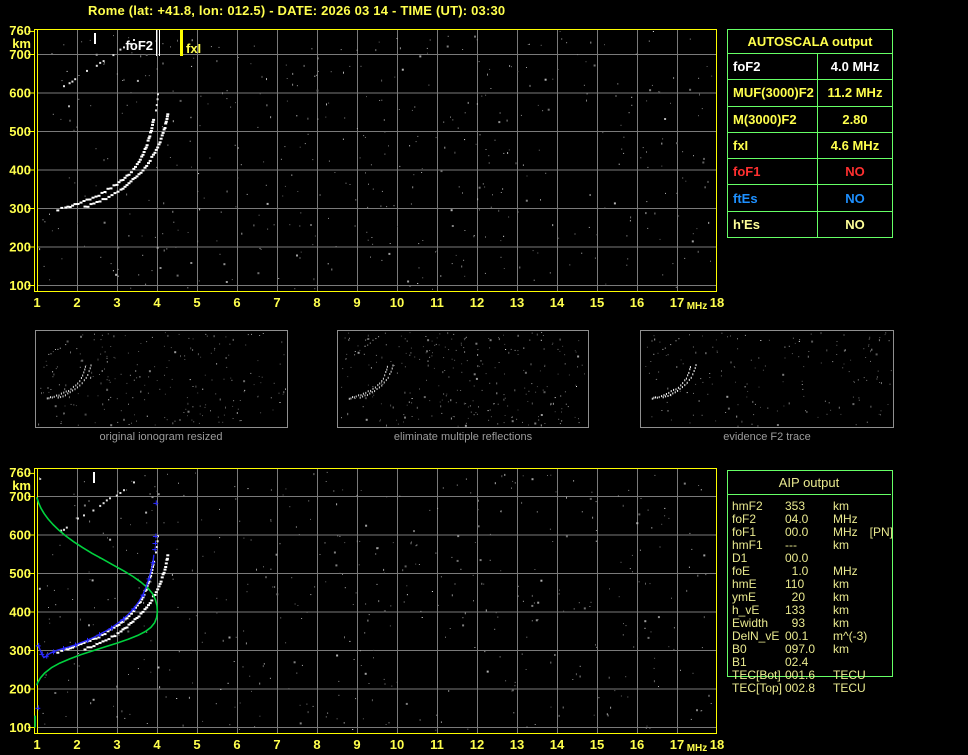  Describe the element at coordinates (773, 224) in the screenshot. I see `autoscala-row-label: h'Es` at that location.